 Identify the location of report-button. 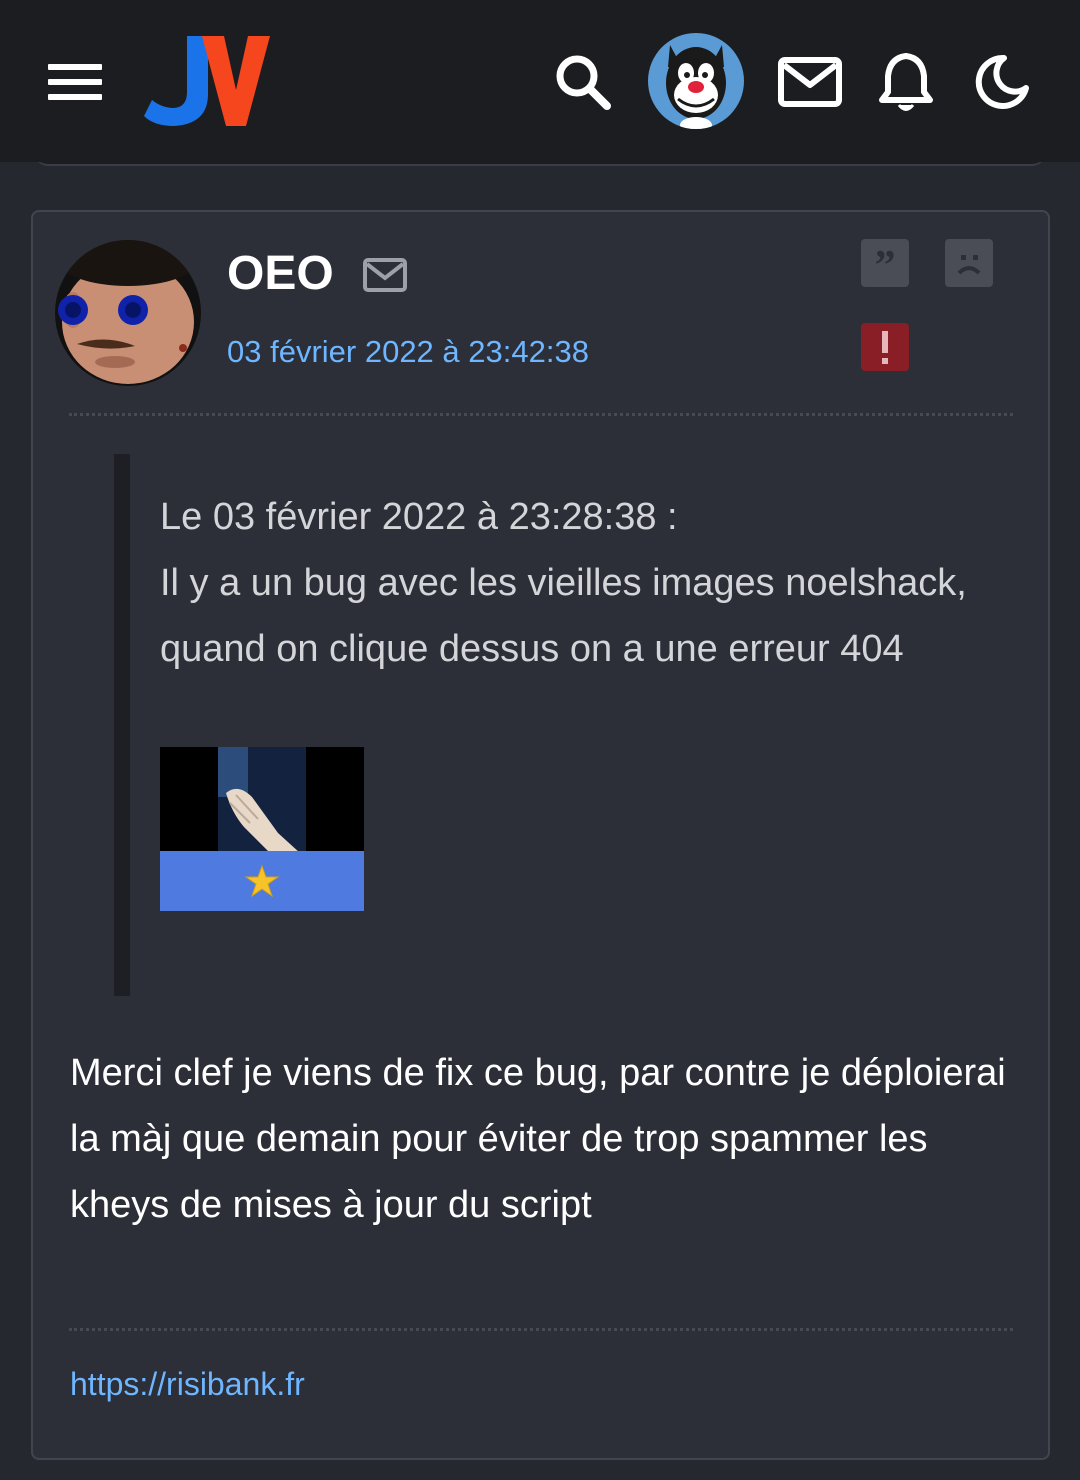
(885, 347).